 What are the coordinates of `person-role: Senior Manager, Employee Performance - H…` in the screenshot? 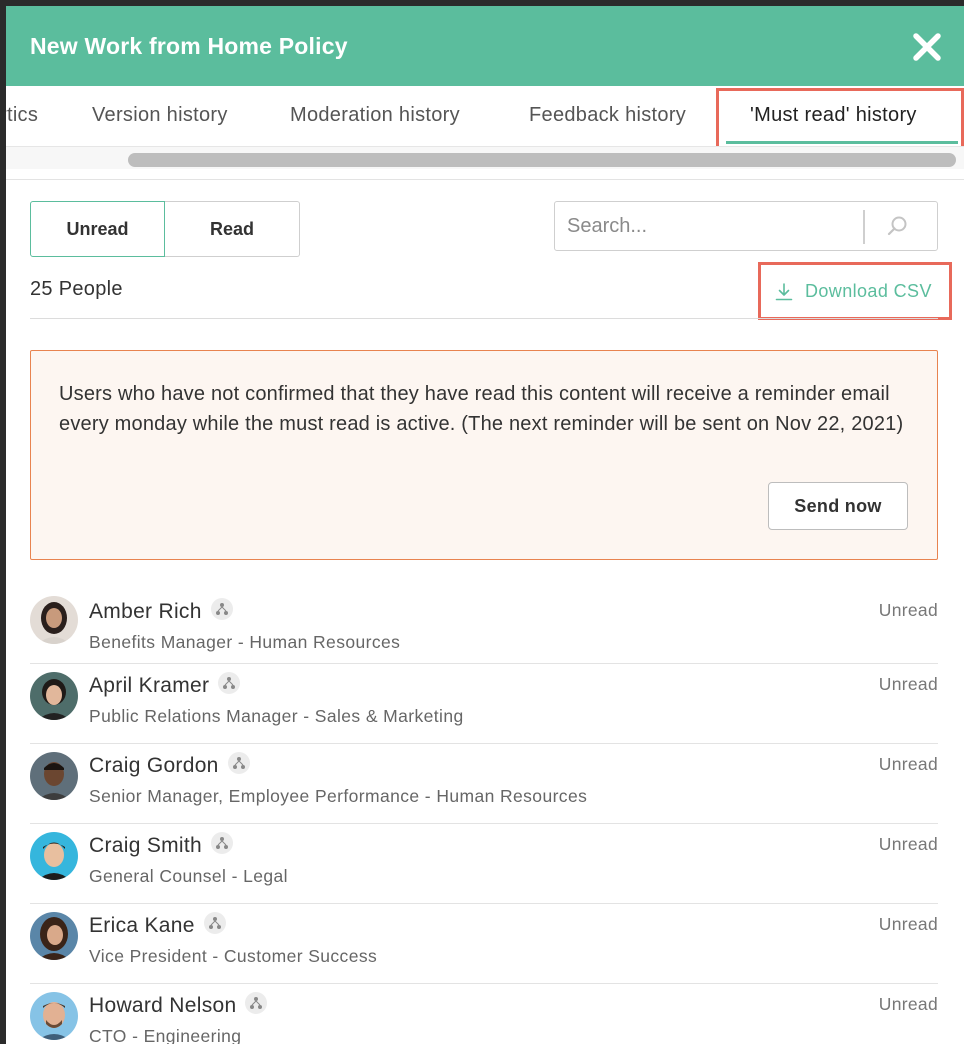 It's located at (338, 796).